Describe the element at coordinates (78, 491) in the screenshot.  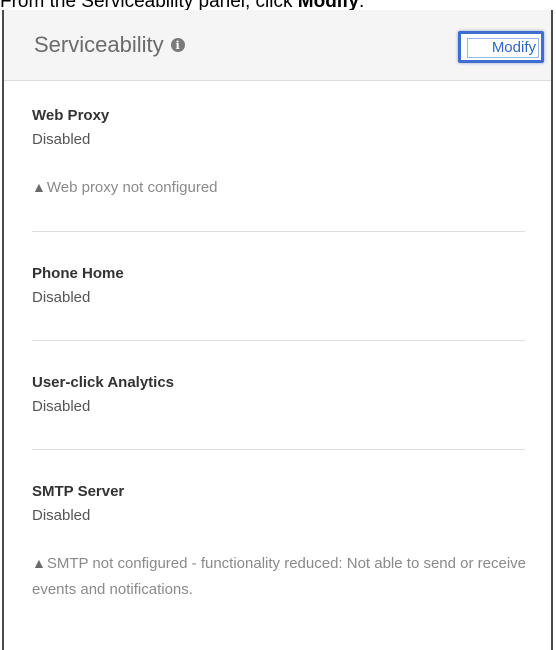
I see `section-title: SMTP Server` at that location.